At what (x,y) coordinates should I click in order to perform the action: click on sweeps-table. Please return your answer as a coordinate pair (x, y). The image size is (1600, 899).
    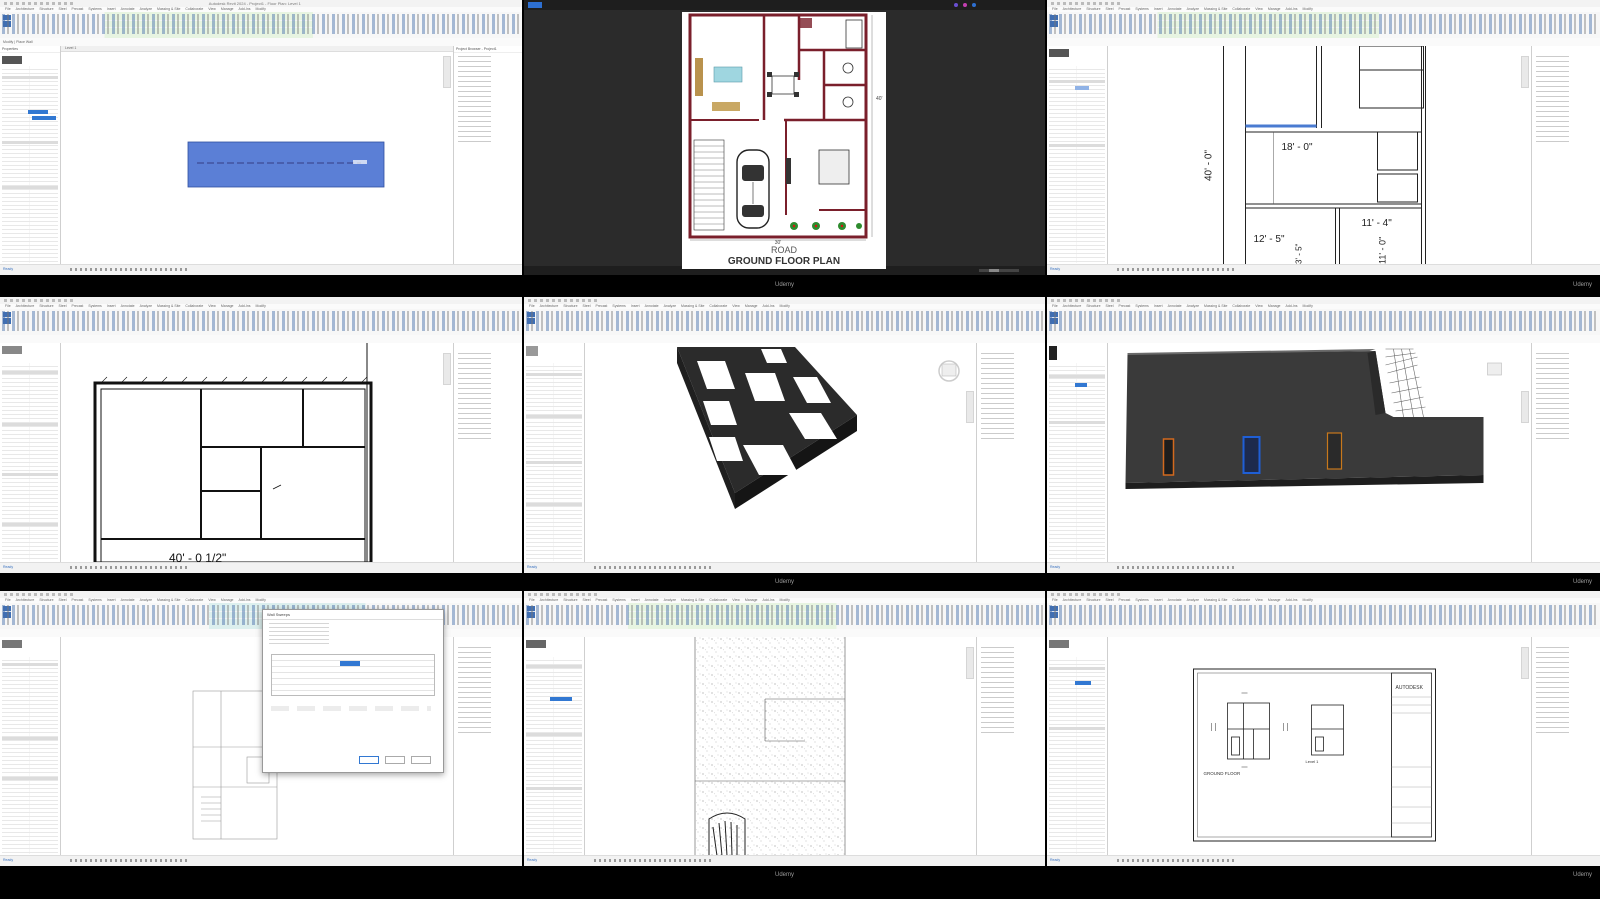
    Looking at the image, I should click on (353, 675).